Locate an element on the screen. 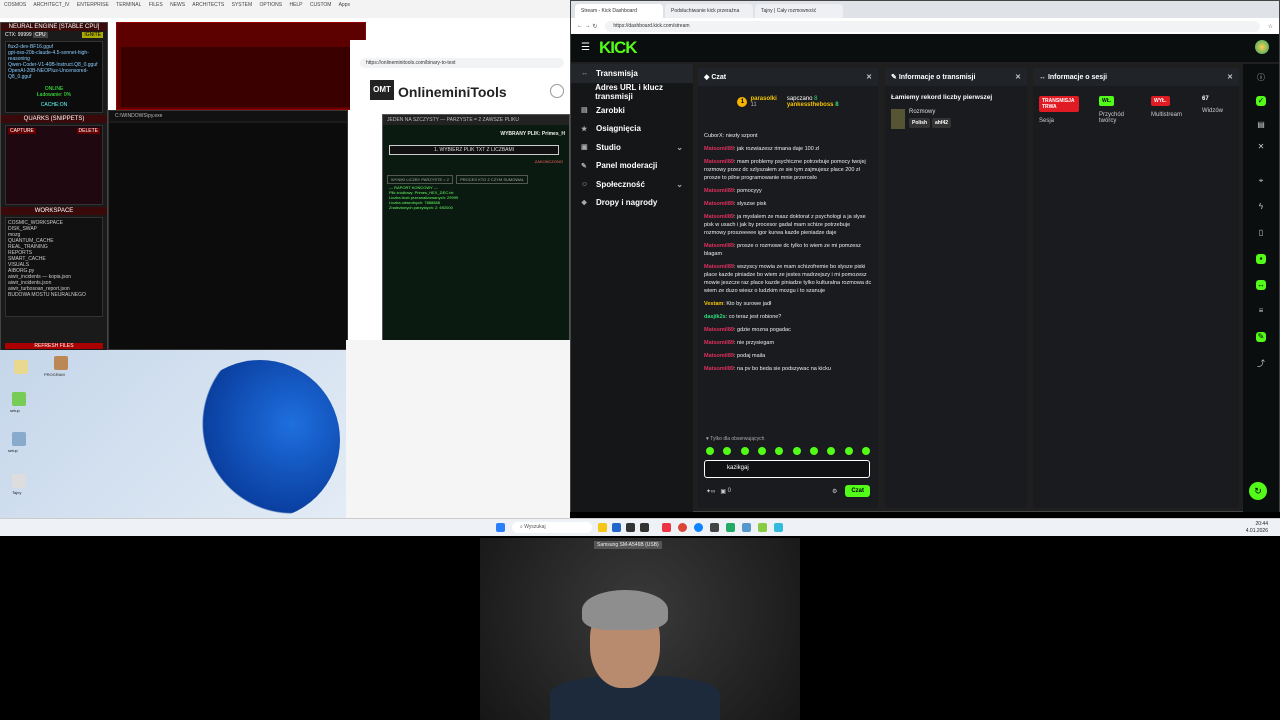 The height and width of the screenshot is (720, 1280). share-icon: ⤴ is located at coordinates (1261, 363).